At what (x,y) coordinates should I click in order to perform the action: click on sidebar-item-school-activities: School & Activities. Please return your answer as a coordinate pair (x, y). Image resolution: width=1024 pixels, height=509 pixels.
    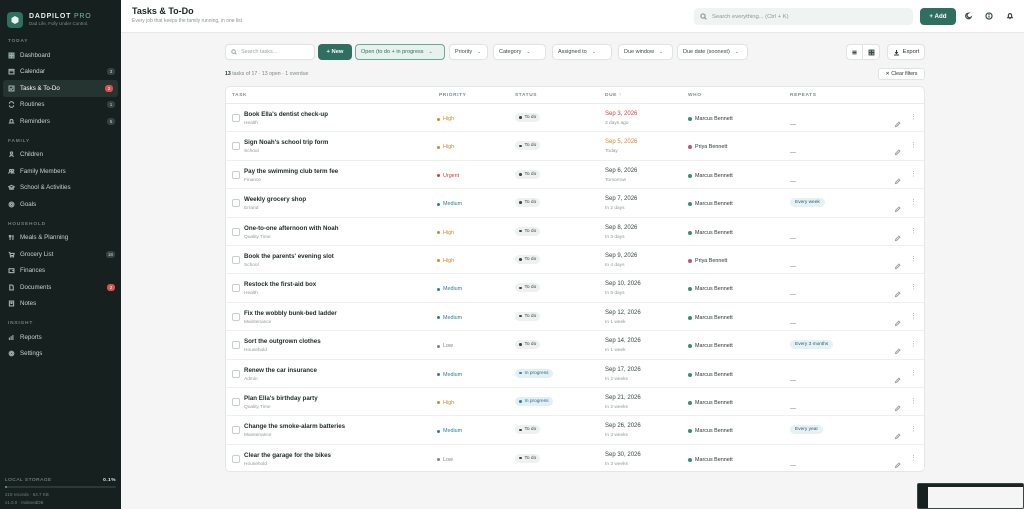
    Looking at the image, I should click on (60, 188).